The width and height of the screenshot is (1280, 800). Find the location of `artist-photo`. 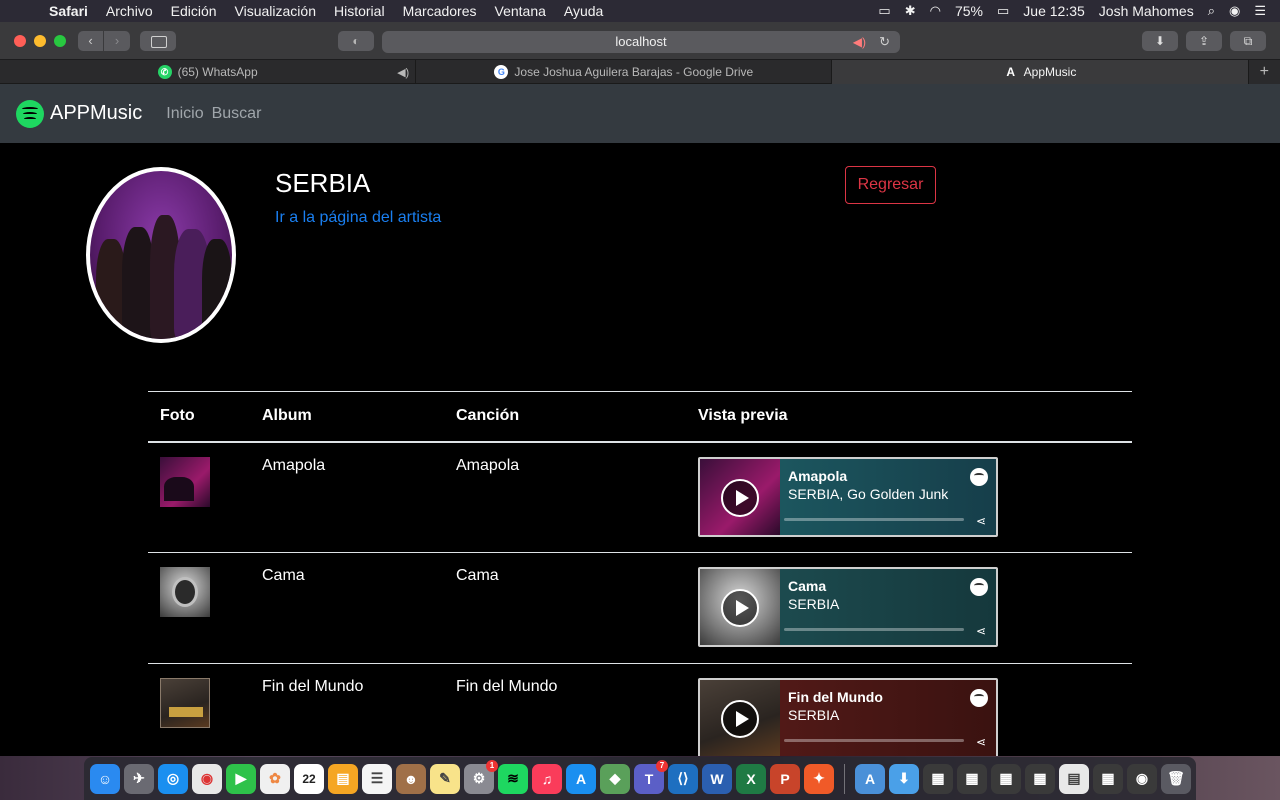

artist-photo is located at coordinates (161, 255).